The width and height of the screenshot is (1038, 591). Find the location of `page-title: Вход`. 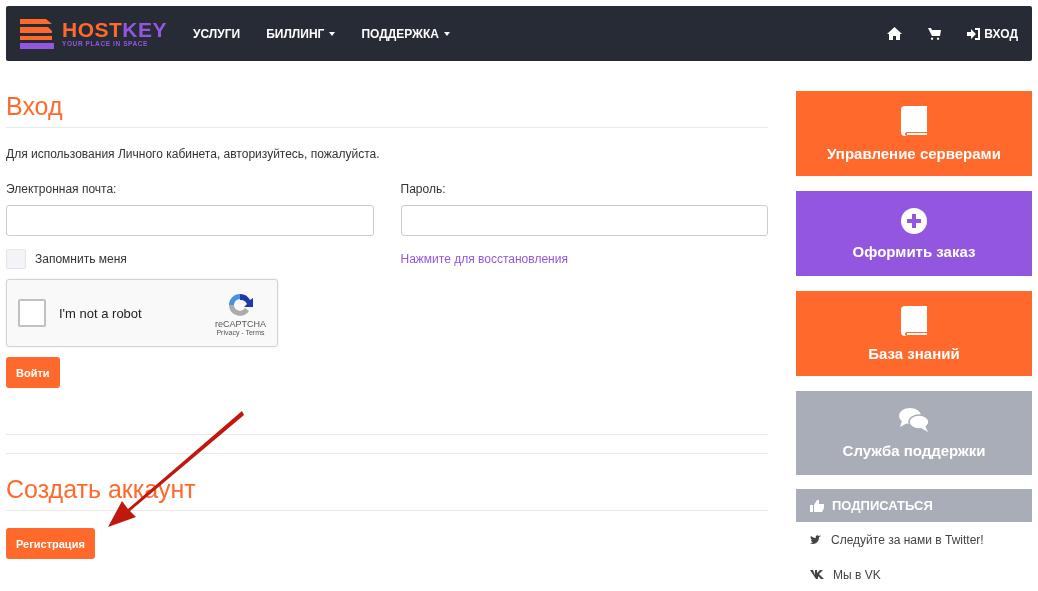

page-title: Вход is located at coordinates (35, 106).